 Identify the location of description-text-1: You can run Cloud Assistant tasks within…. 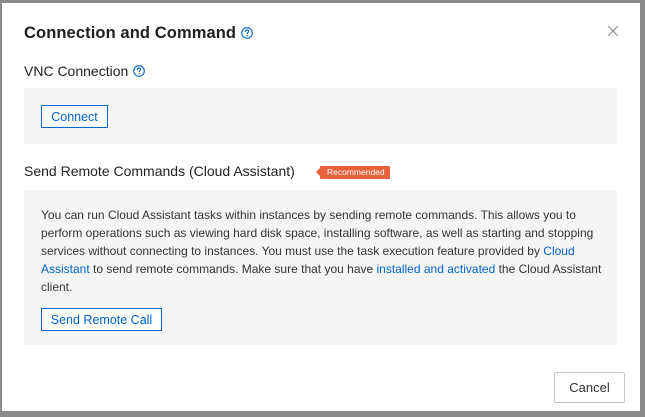
(317, 233).